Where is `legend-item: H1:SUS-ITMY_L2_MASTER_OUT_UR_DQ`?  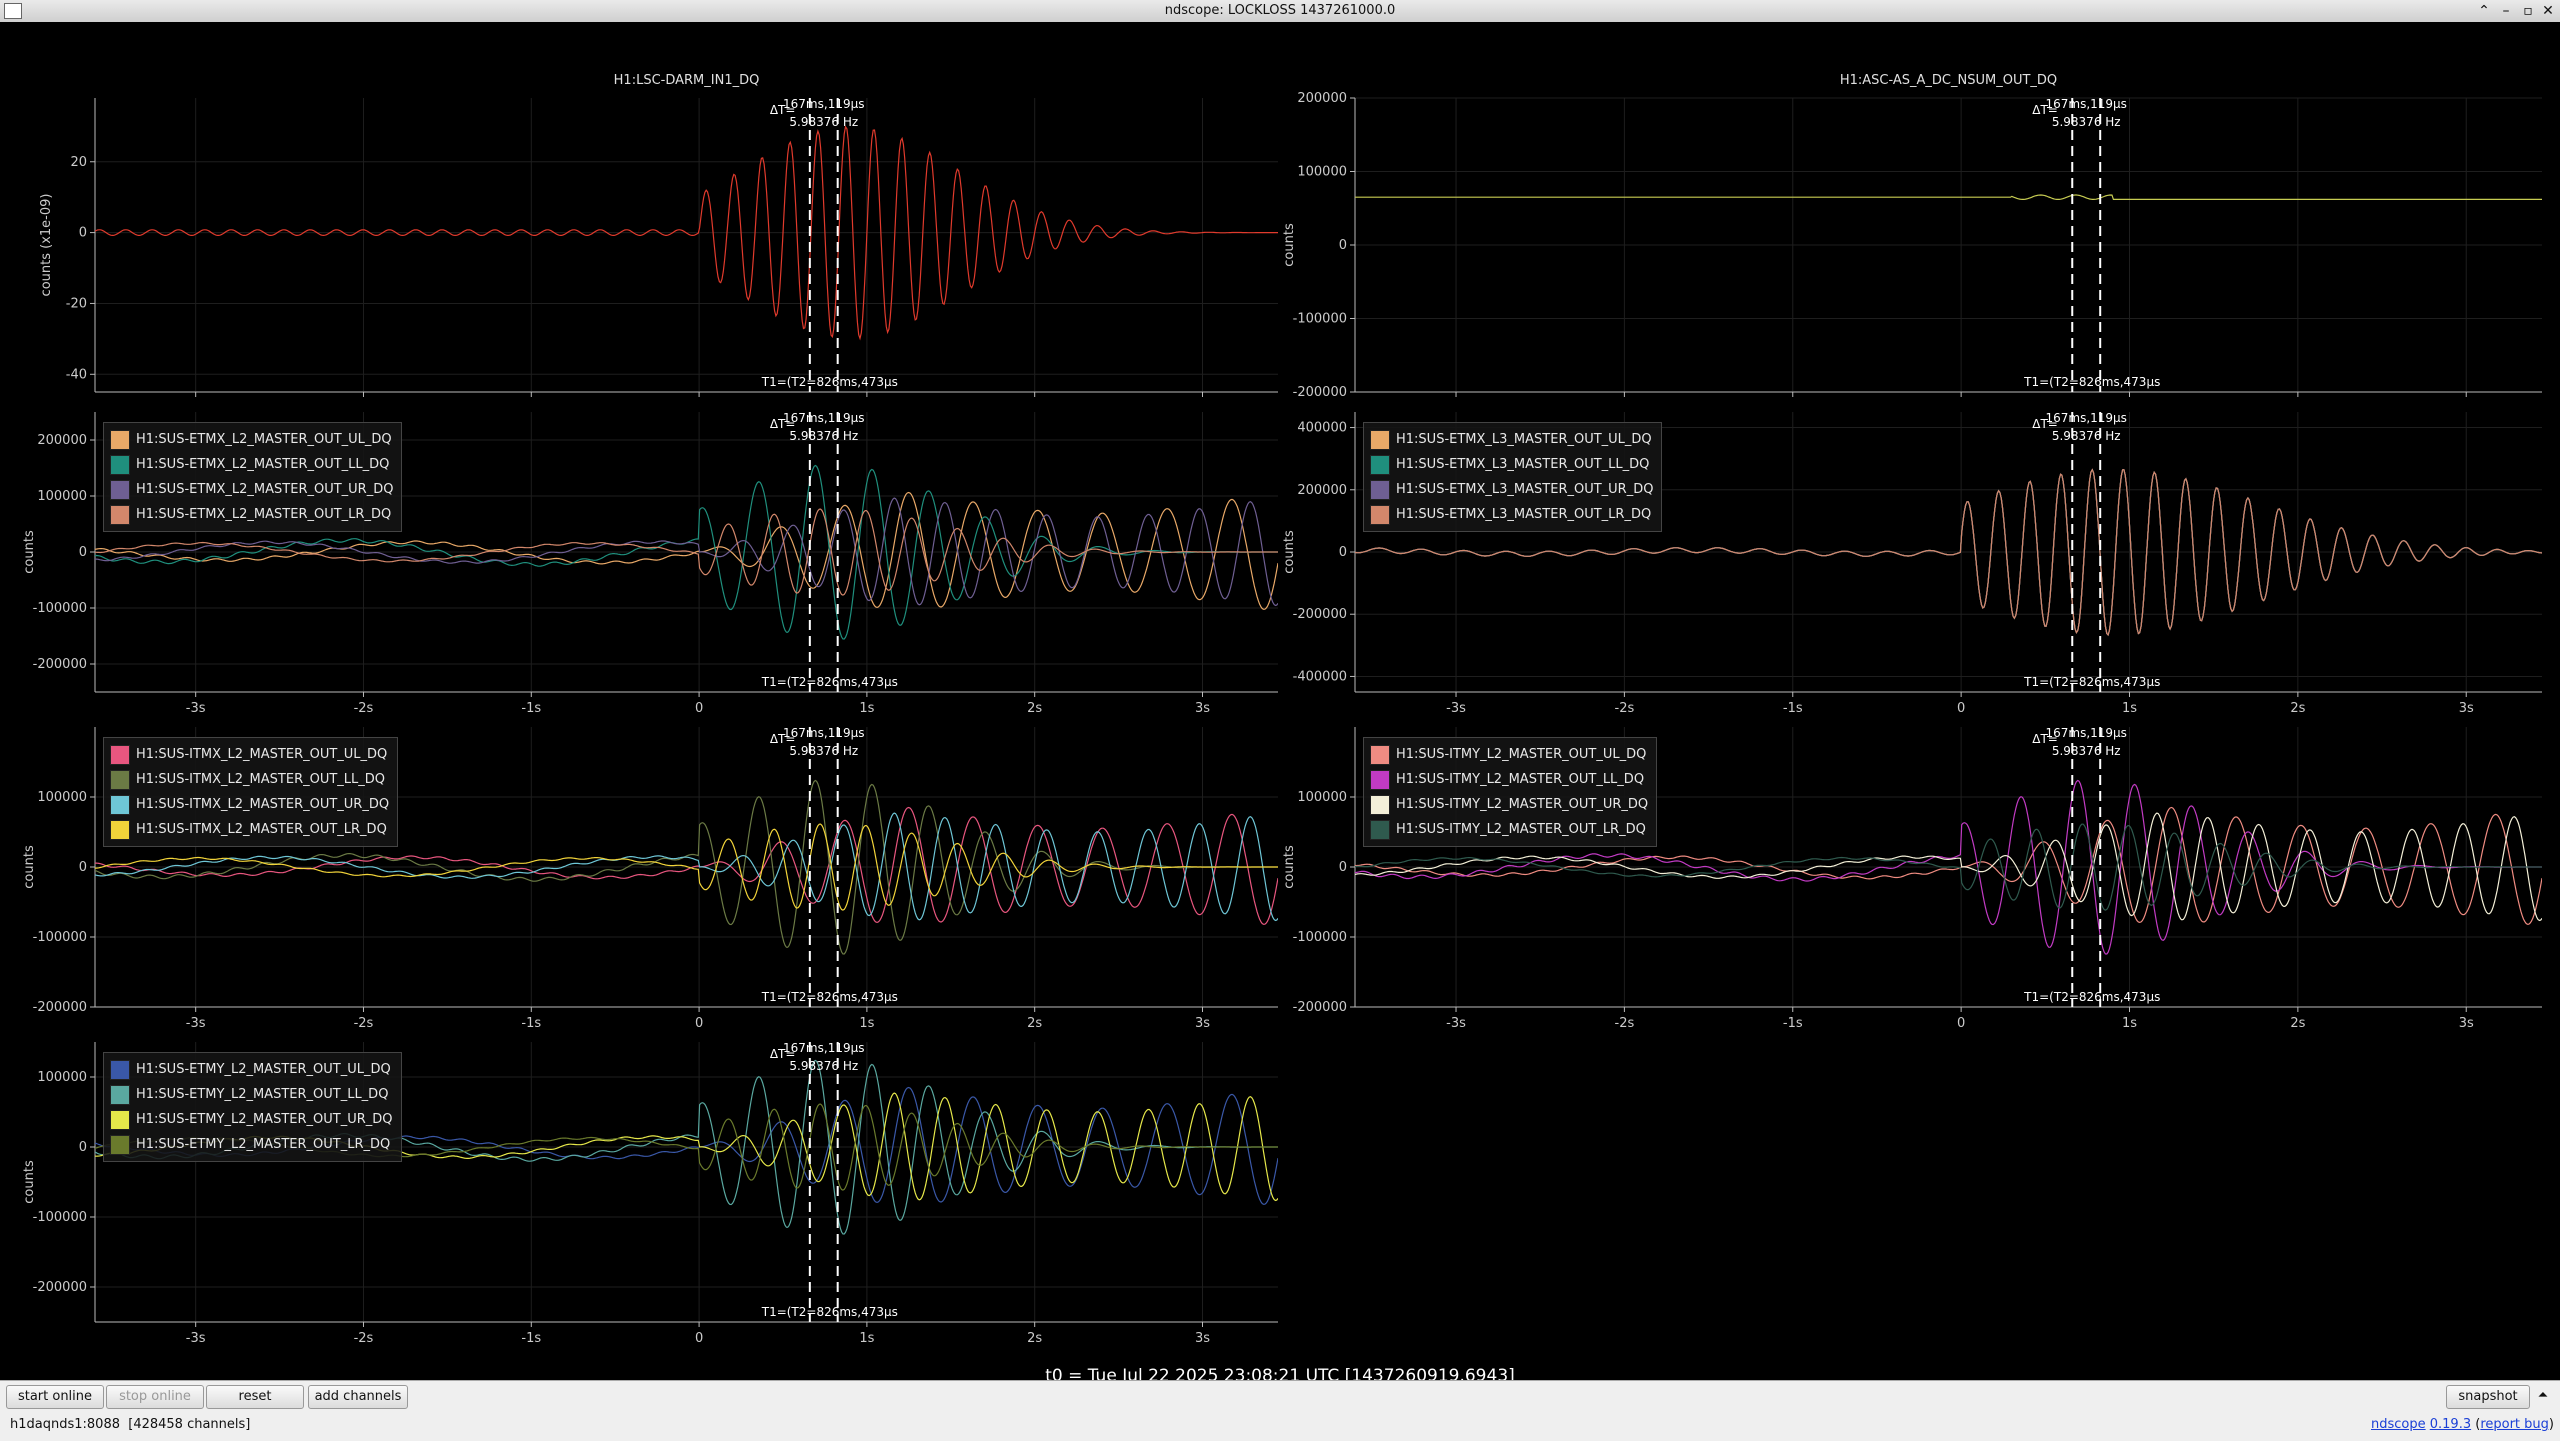
legend-item: H1:SUS-ITMY_L2_MASTER_OUT_UR_DQ is located at coordinates (1509, 804).